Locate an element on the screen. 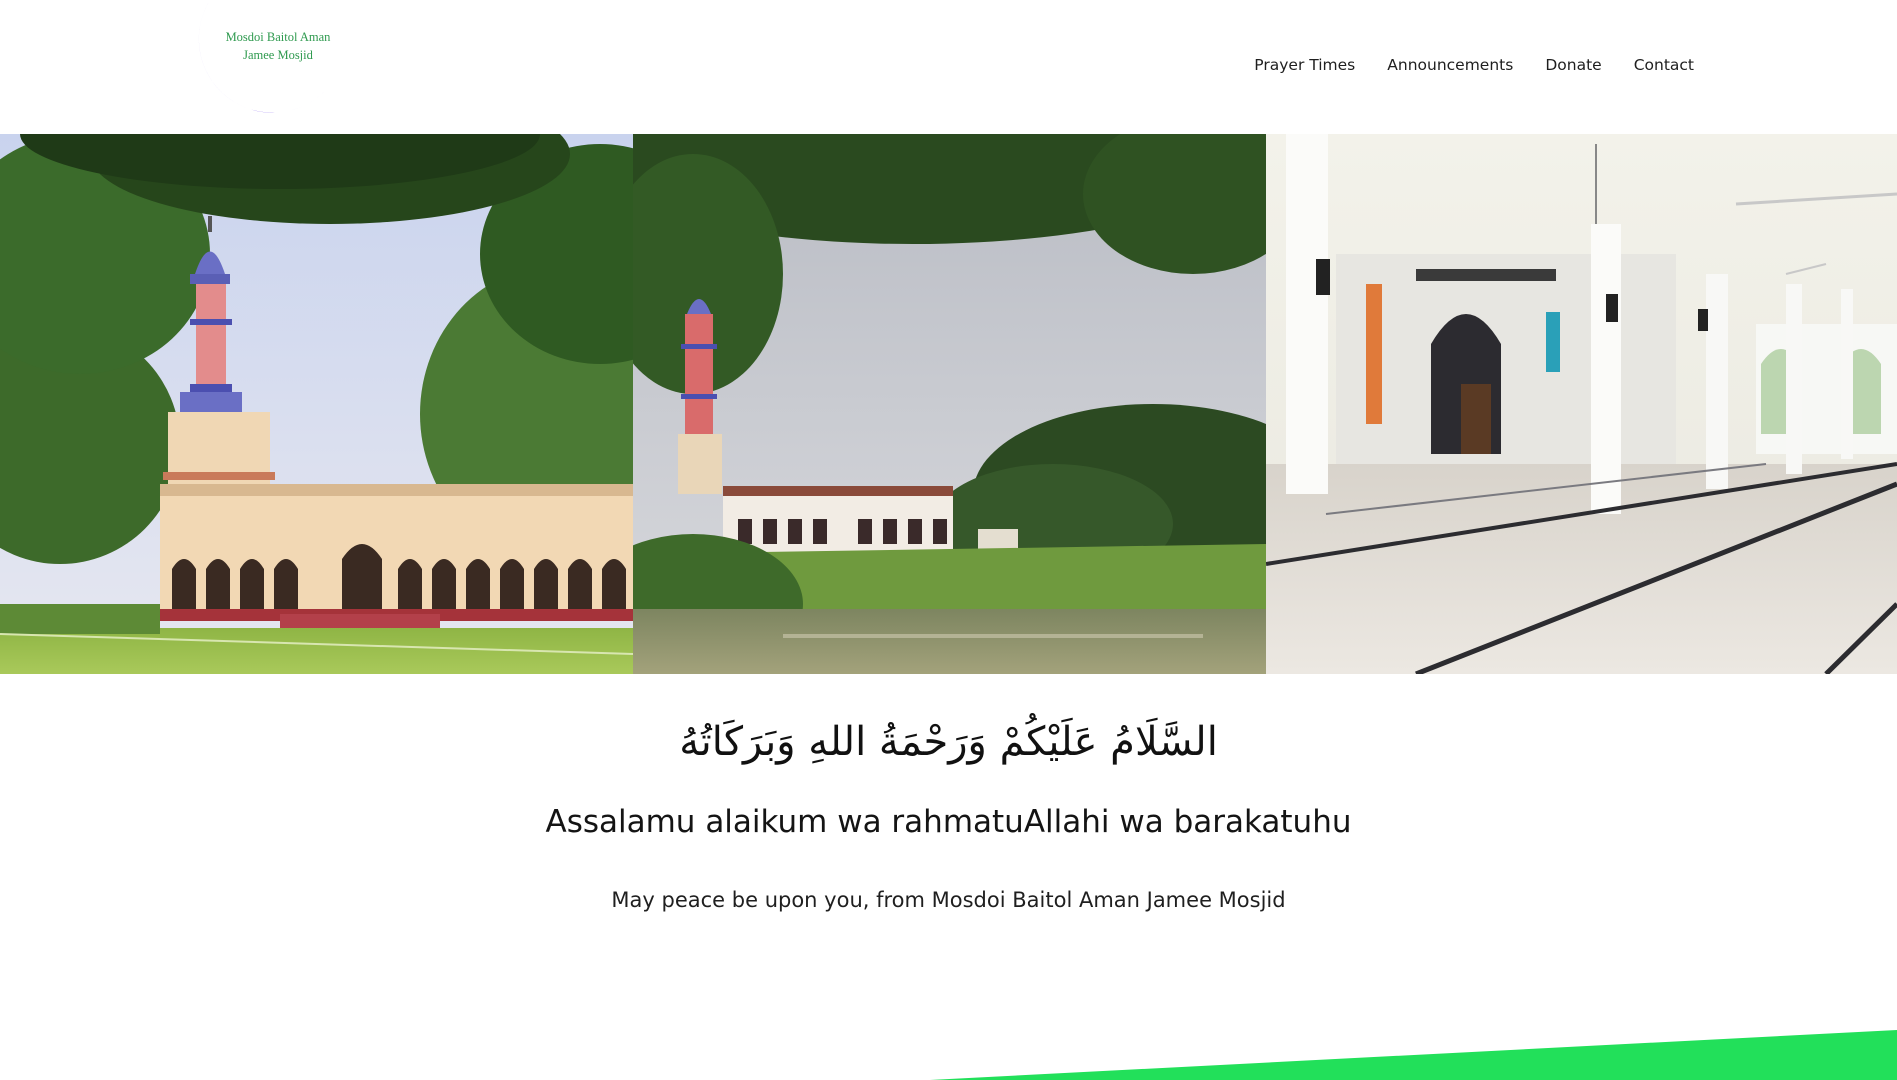 This screenshot has height=1080, width=1897. crescent-moon-icon is located at coordinates (266, 61).